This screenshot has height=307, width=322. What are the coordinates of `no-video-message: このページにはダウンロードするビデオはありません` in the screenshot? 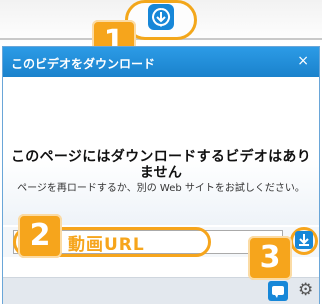 It's located at (161, 165).